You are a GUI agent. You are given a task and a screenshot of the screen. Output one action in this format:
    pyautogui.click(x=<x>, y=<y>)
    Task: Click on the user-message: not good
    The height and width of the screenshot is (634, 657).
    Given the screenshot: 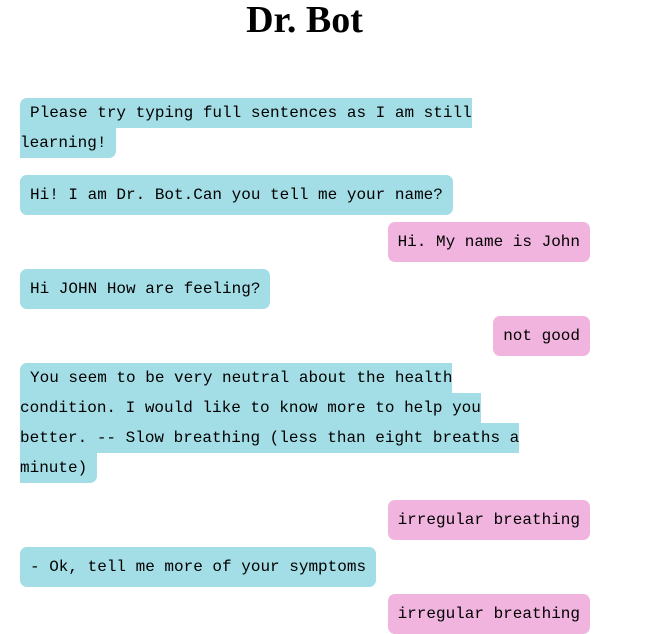 What is the action you would take?
    pyautogui.click(x=541, y=336)
    